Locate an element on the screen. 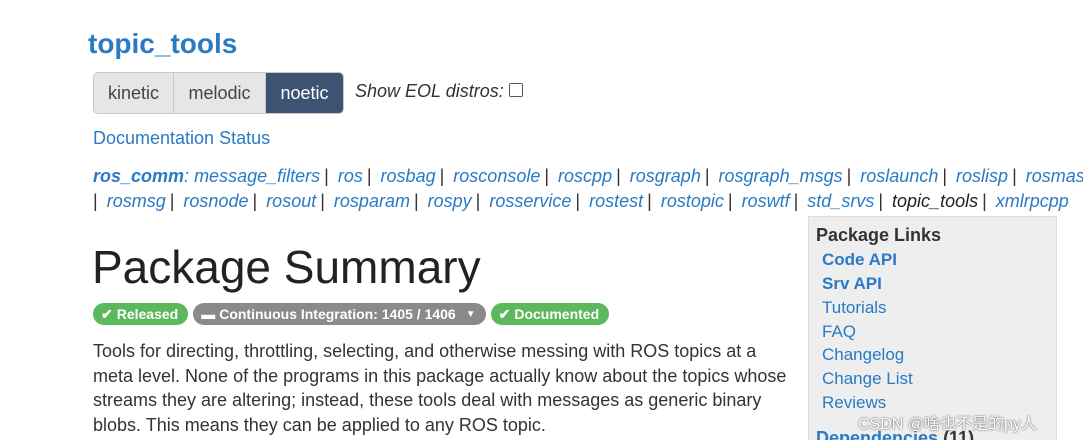  documentation-status-link: Documentation Status is located at coordinates (181, 138).